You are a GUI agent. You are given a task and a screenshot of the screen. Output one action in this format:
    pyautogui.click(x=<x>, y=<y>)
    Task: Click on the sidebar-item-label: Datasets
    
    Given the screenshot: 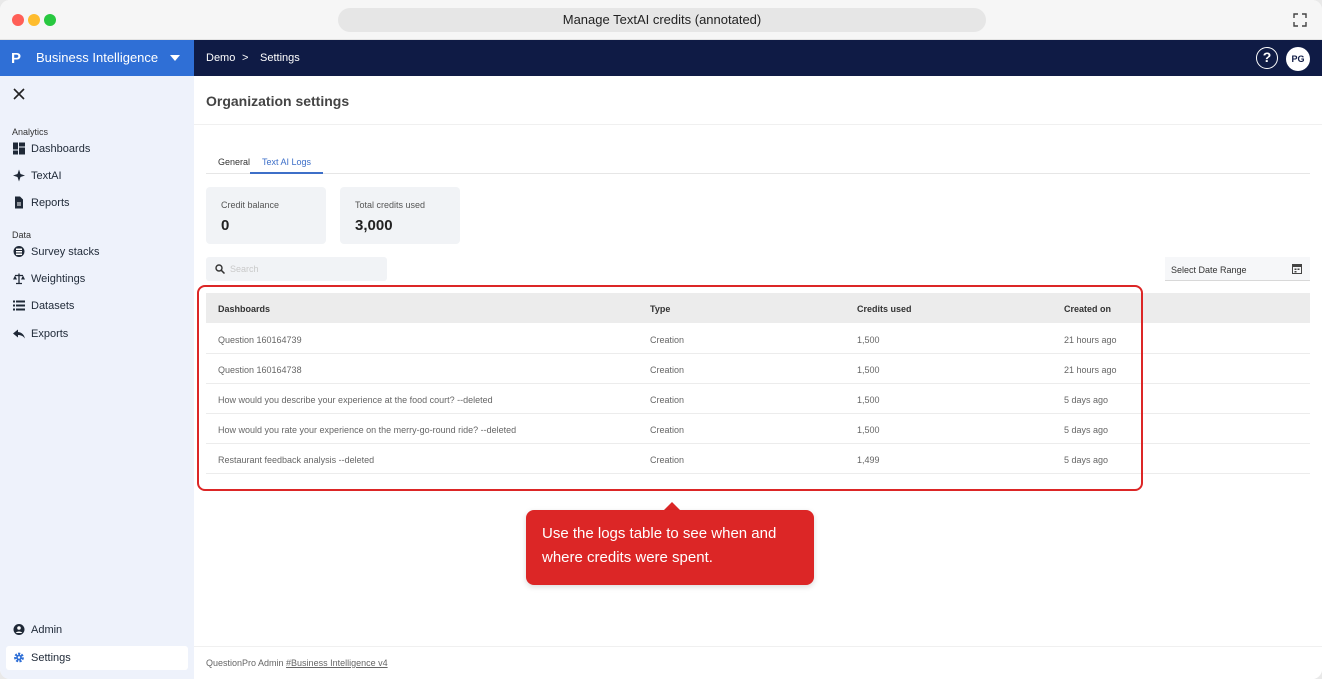 What is the action you would take?
    pyautogui.click(x=53, y=306)
    